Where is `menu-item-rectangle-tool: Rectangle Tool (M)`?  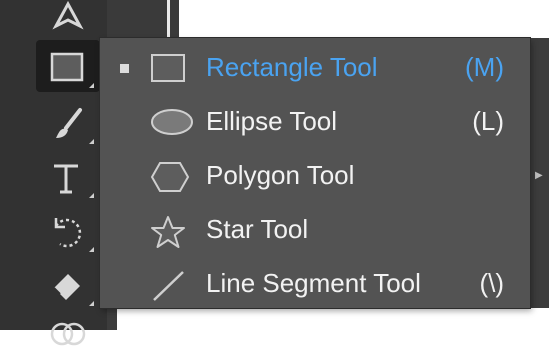
menu-item-rectangle-tool: Rectangle Tool (M) is located at coordinates (315, 68).